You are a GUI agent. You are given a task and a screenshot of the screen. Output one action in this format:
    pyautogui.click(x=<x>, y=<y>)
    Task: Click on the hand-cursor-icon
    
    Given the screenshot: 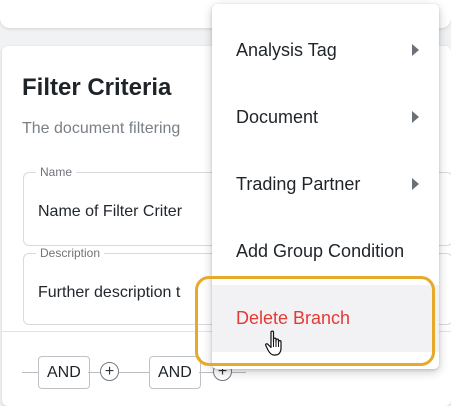 What is the action you would take?
    pyautogui.click(x=273, y=343)
    